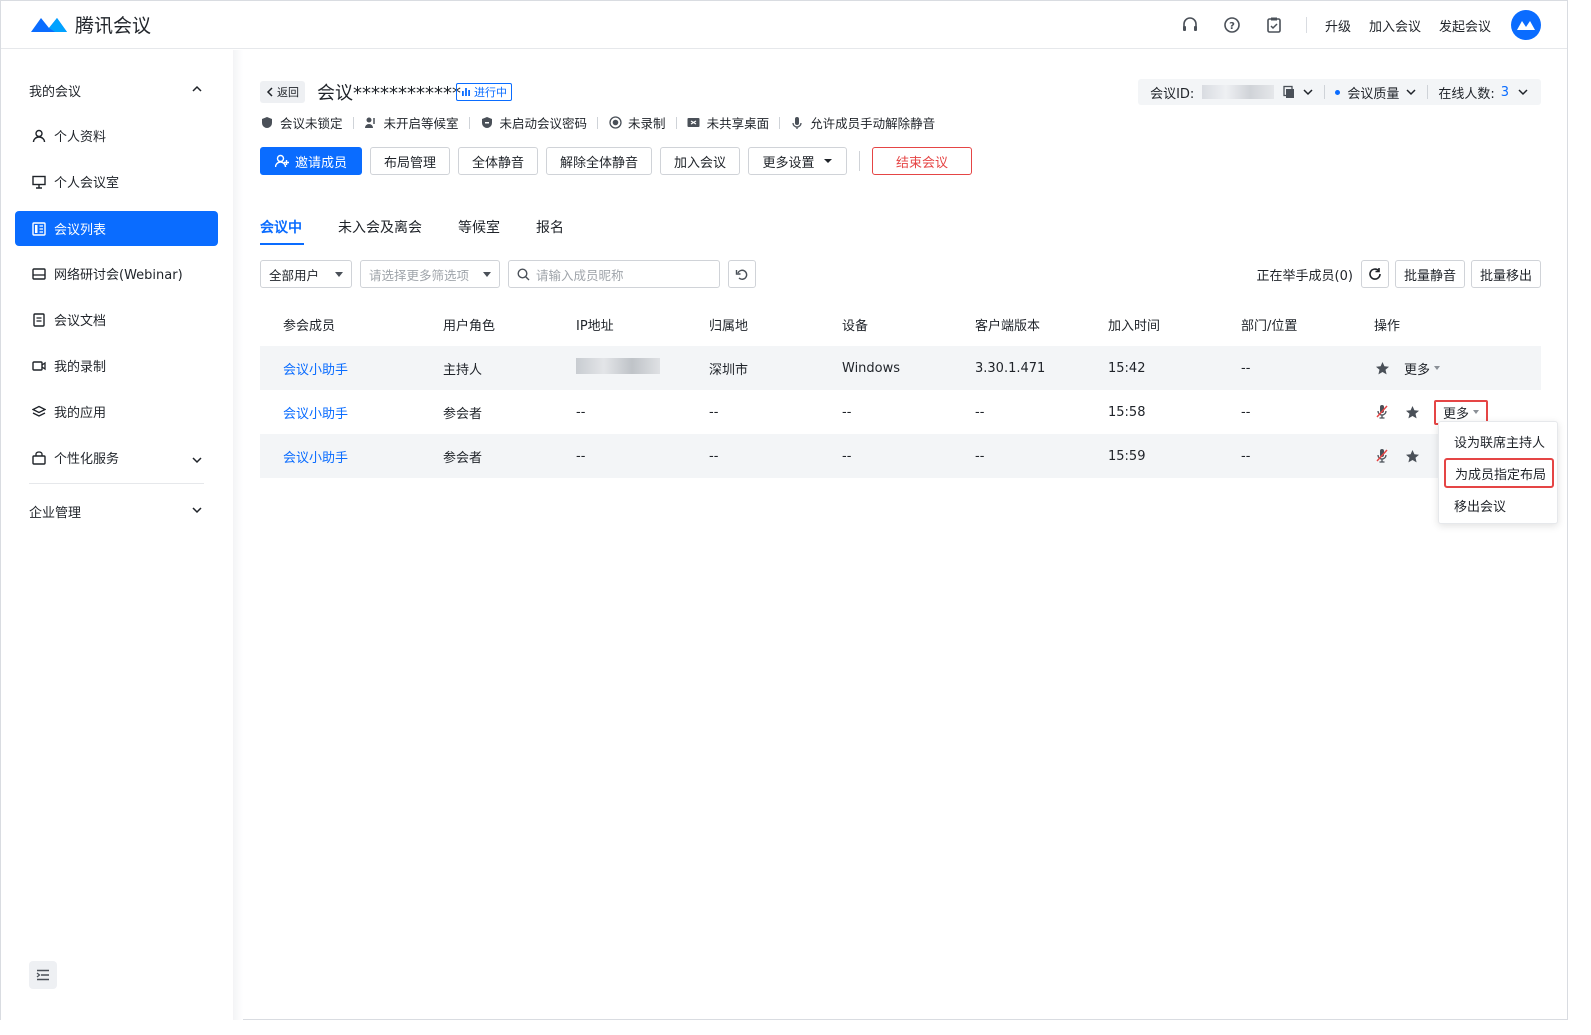 The width and height of the screenshot is (1591, 1035). I want to click on help-icon: ?, so click(1232, 25).